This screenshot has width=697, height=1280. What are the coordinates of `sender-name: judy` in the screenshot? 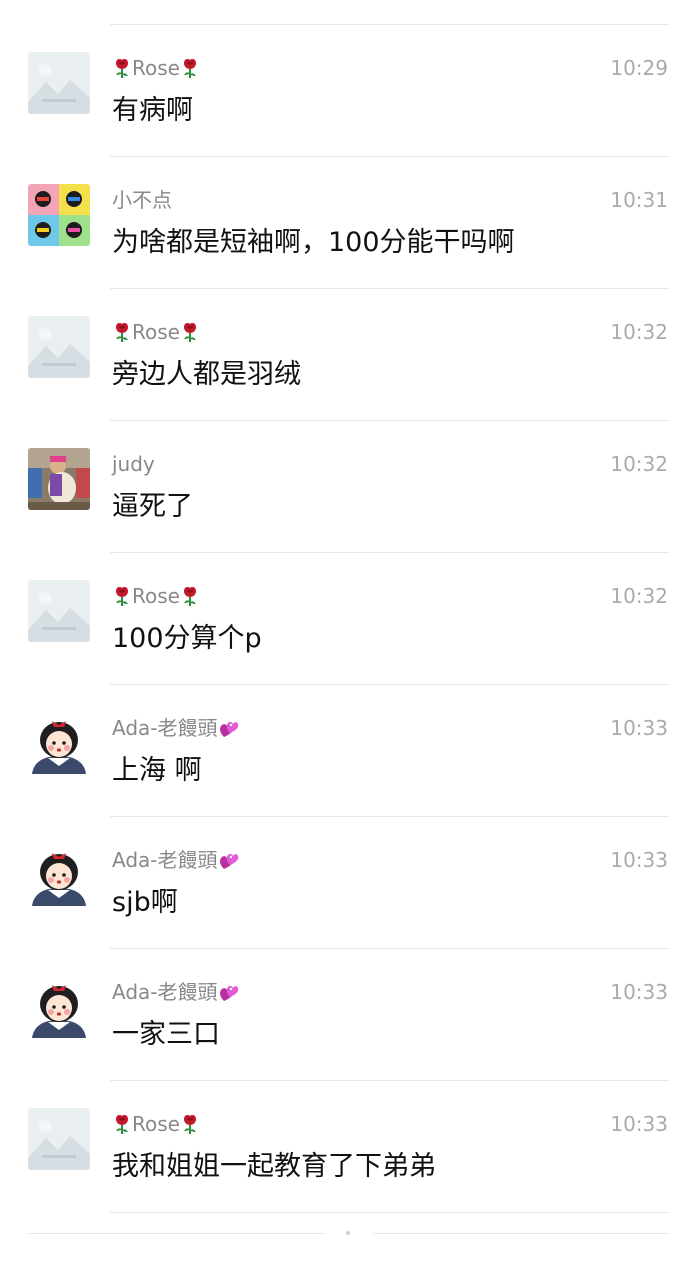 It's located at (133, 464).